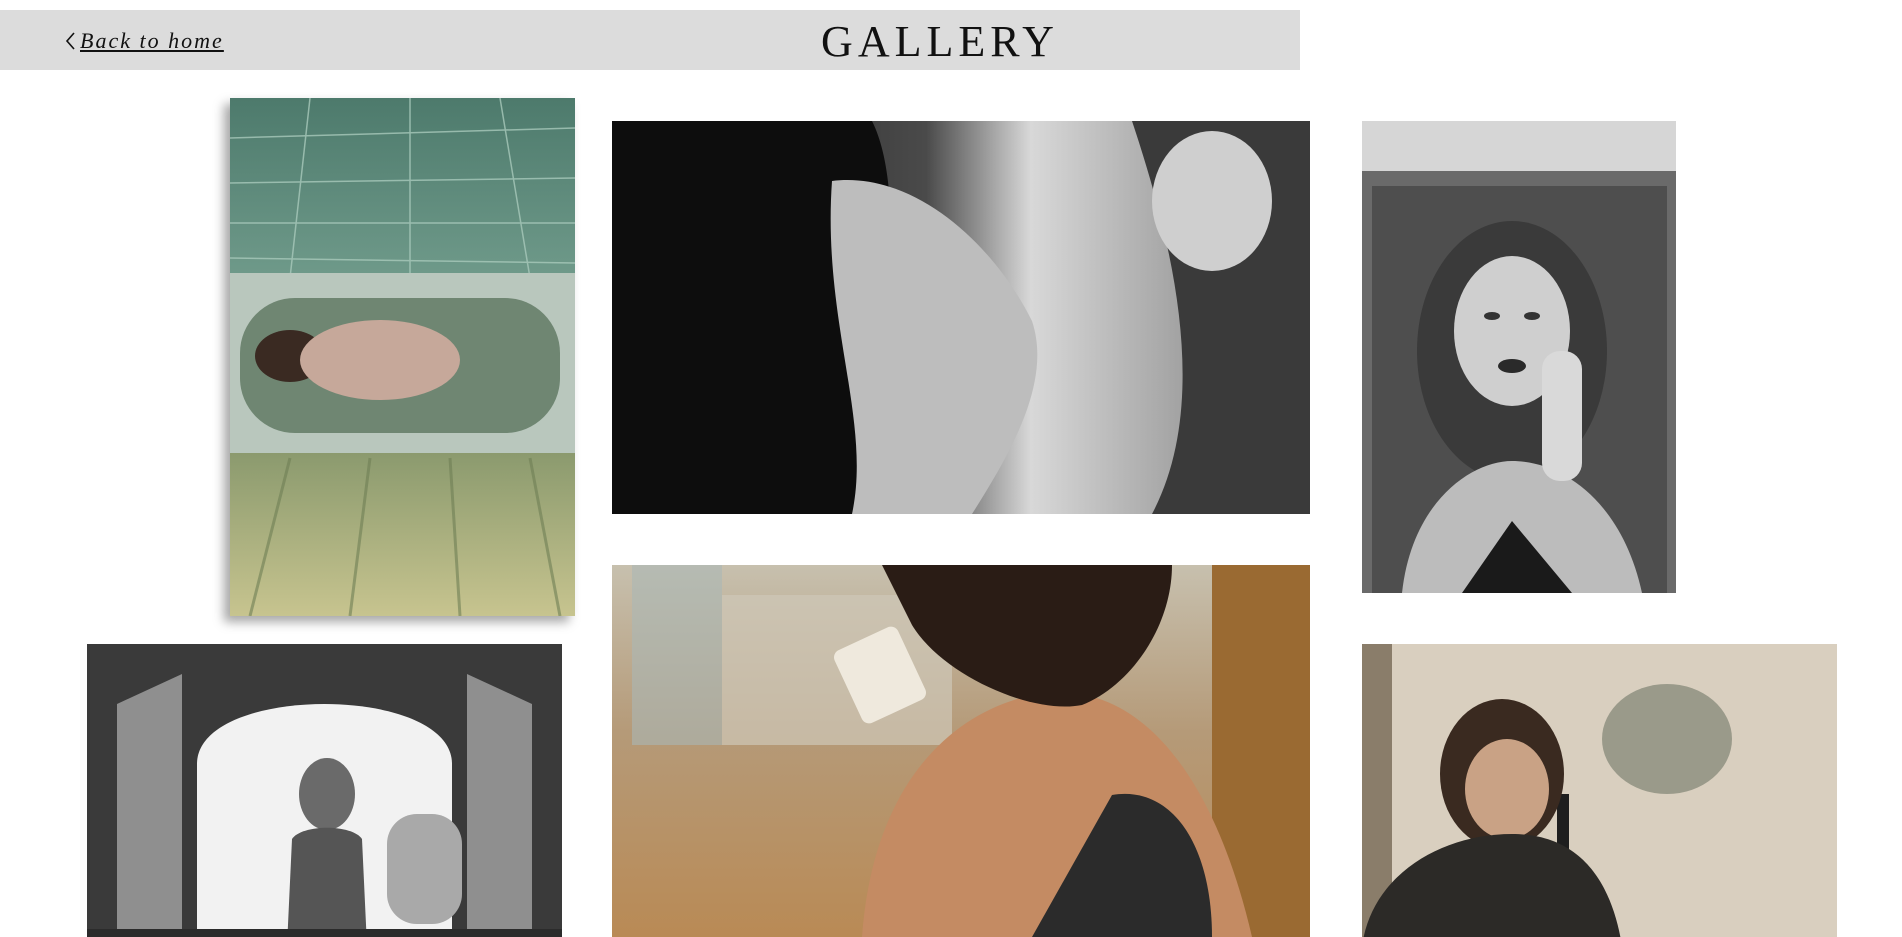 The image size is (1902, 937). What do you see at coordinates (1599, 790) in the screenshot?
I see `microphone-photo` at bounding box center [1599, 790].